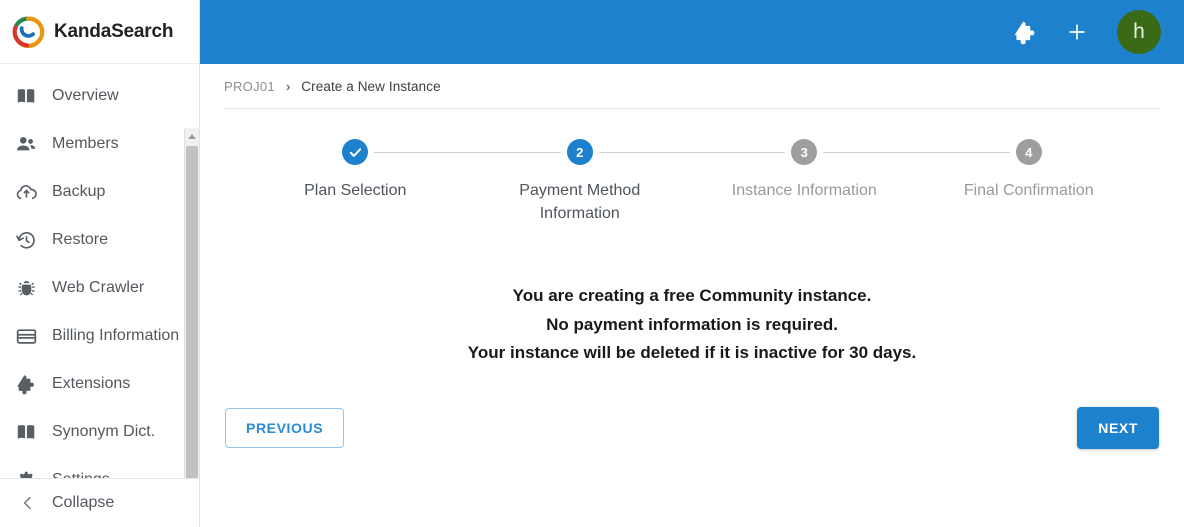  What do you see at coordinates (1077, 32) in the screenshot?
I see `plus-icon` at bounding box center [1077, 32].